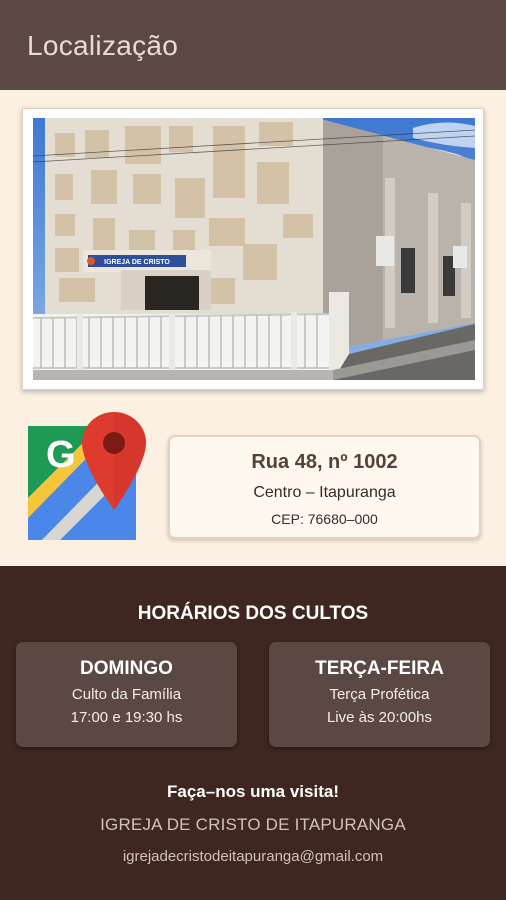  Describe the element at coordinates (137, 262) in the screenshot. I see `church-sign-text: IGREJA DE CRISTO` at that location.